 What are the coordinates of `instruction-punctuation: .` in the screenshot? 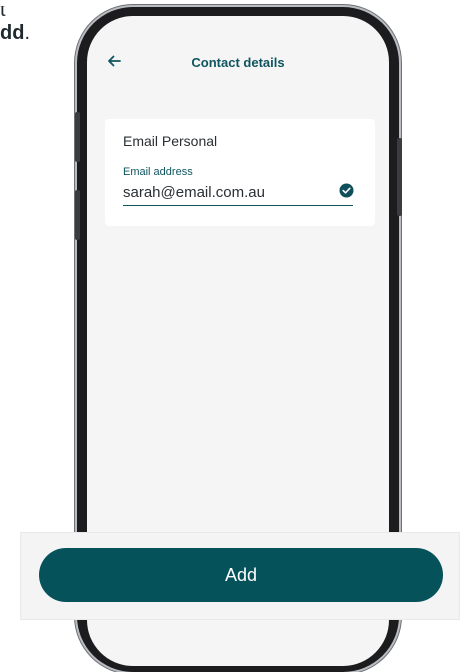 It's located at (27, 33).